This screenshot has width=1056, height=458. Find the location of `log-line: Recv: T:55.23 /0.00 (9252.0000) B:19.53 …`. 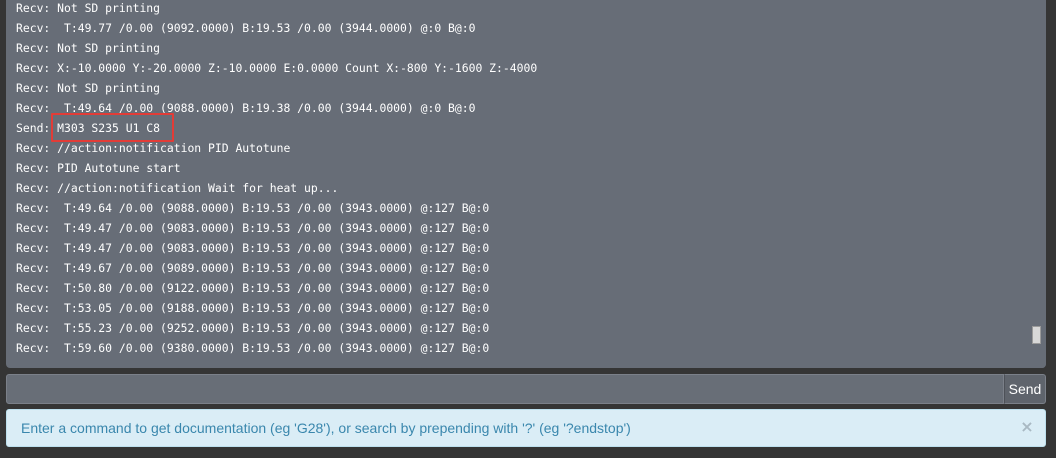

log-line: Recv: T:55.23 /0.00 (9252.0000) B:19.53 … is located at coordinates (253, 328).